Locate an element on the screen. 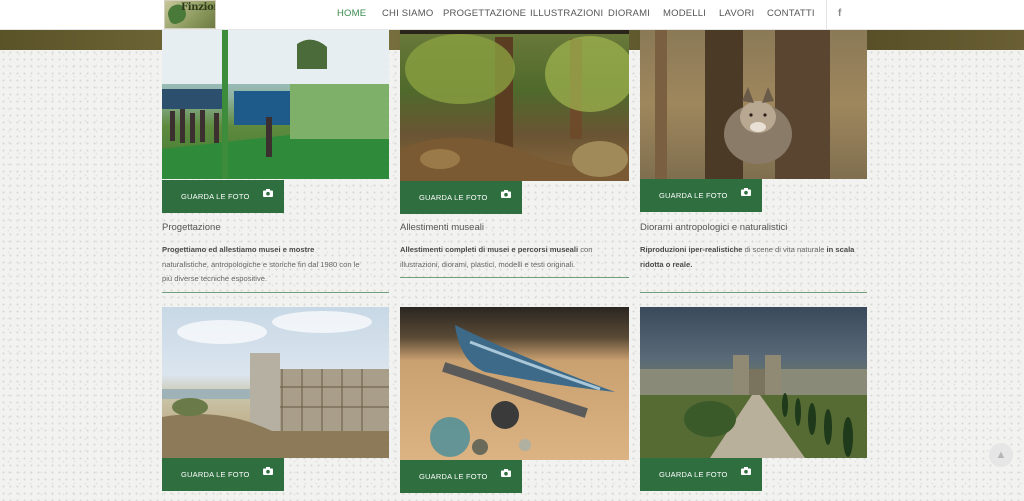 The width and height of the screenshot is (1024, 501). card-image-allestimenti is located at coordinates (514, 105).